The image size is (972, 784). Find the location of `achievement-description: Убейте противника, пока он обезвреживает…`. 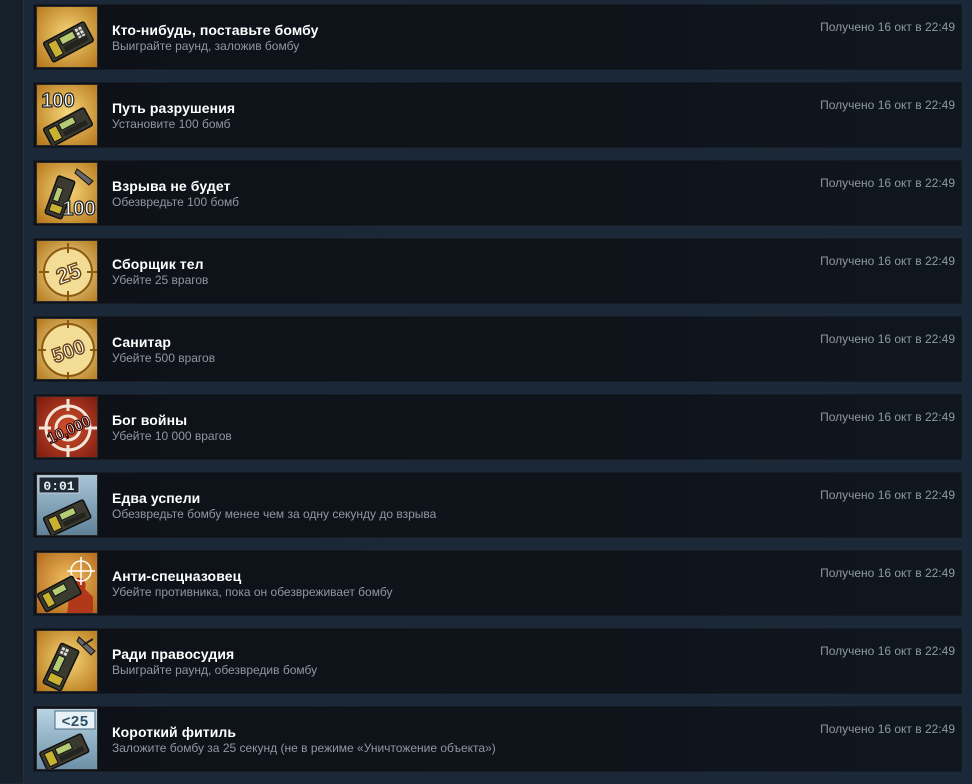

achievement-description: Убейте противника, пока он обезвреживает… is located at coordinates (252, 592).